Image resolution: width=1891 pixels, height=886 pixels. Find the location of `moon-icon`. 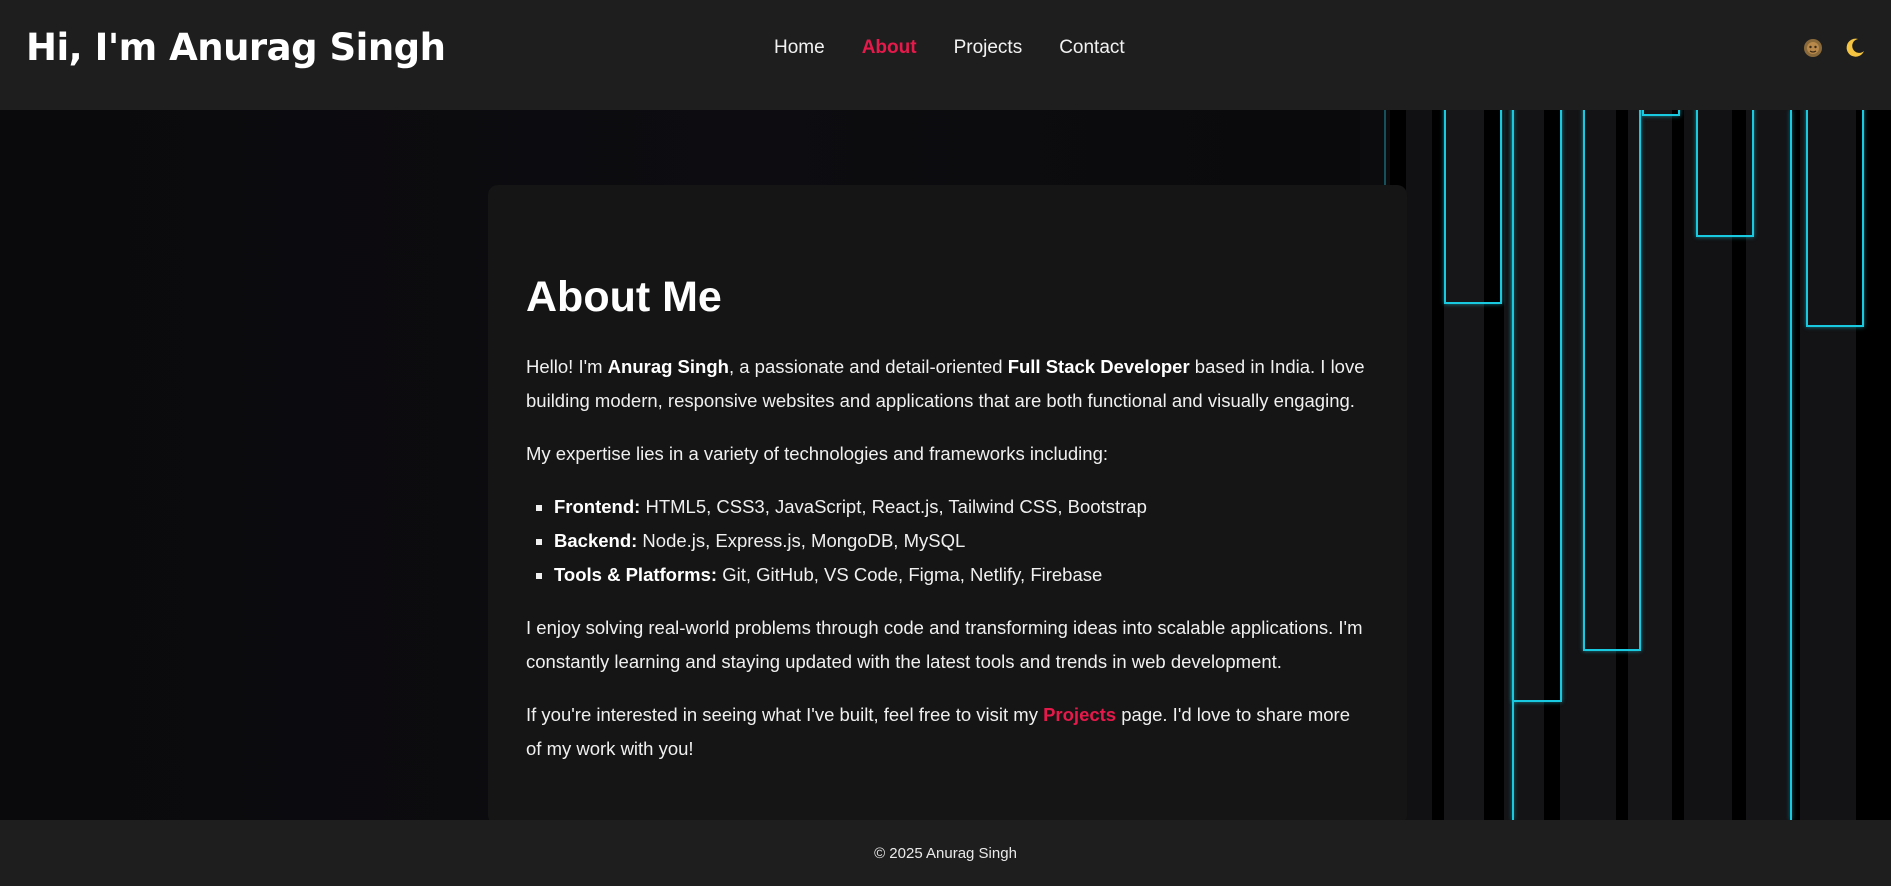

moon-icon is located at coordinates (1855, 48).